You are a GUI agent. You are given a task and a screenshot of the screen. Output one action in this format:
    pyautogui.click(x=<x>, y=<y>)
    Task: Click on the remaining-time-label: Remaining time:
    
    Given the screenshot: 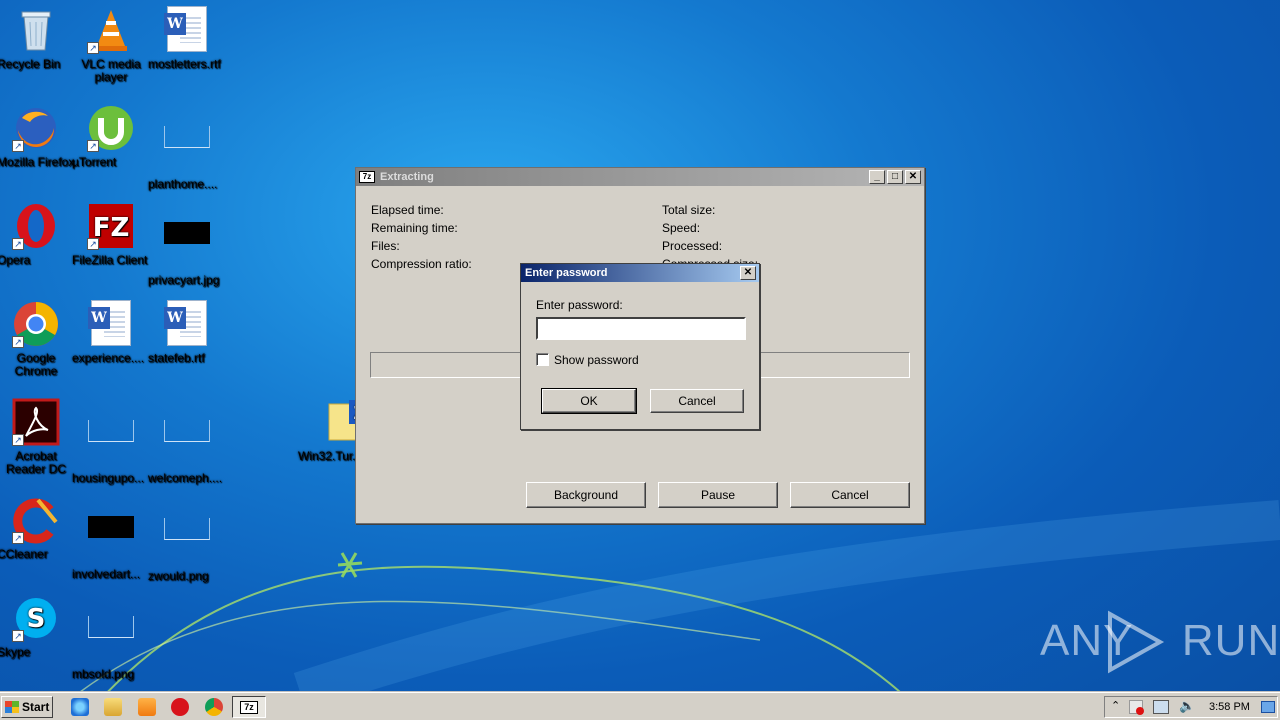 What is the action you would take?
    pyautogui.click(x=414, y=228)
    